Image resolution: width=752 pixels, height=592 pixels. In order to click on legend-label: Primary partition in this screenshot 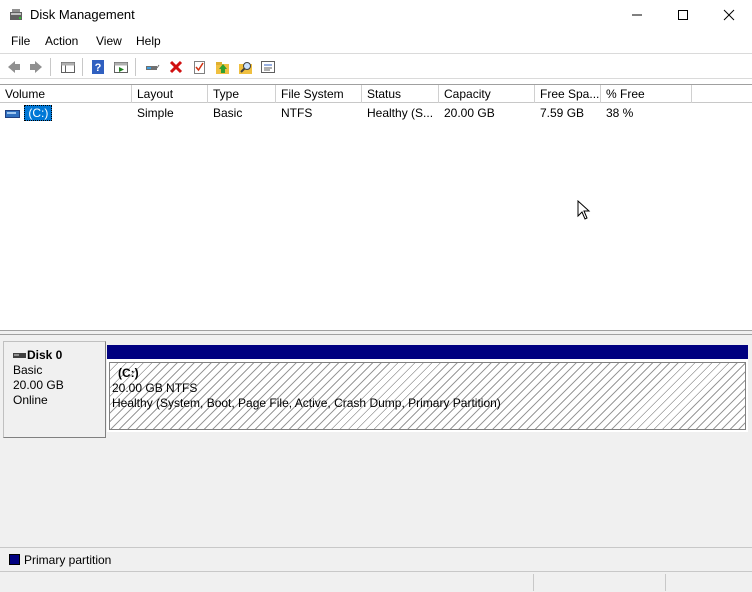, I will do `click(68, 560)`.